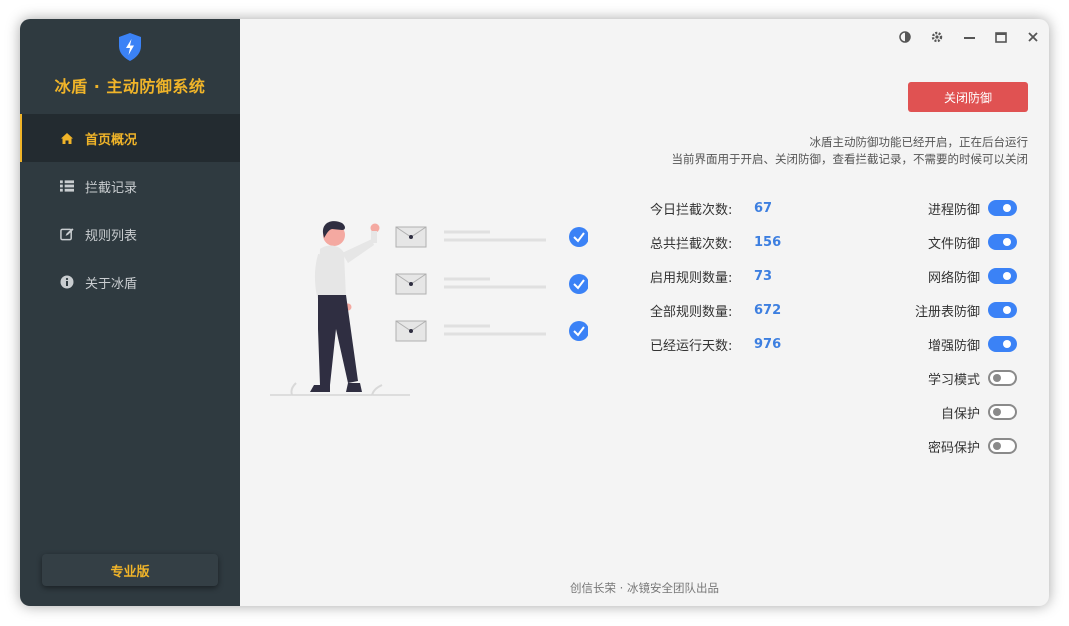 This screenshot has width=1069, height=626. What do you see at coordinates (1001, 37) in the screenshot?
I see `maximize-icon` at bounding box center [1001, 37].